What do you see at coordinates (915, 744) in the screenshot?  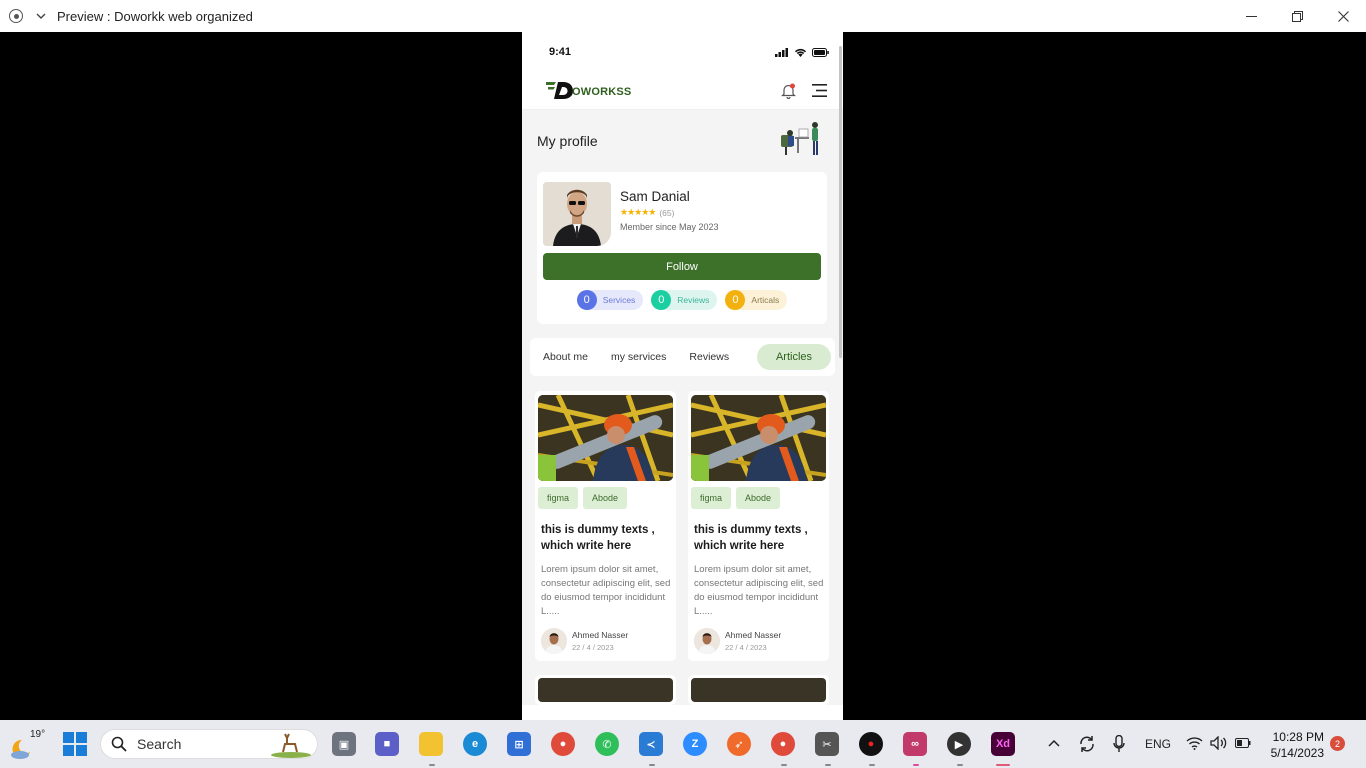 I see `creative-cloud-icon: ∞` at bounding box center [915, 744].